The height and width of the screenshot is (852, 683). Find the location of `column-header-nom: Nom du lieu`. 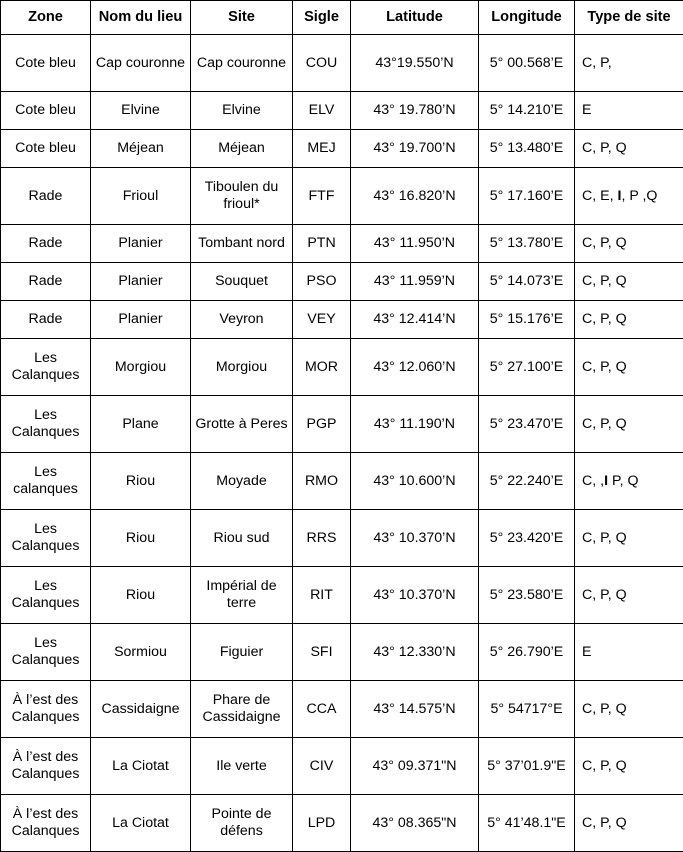

column-header-nom: Nom du lieu is located at coordinates (141, 18).